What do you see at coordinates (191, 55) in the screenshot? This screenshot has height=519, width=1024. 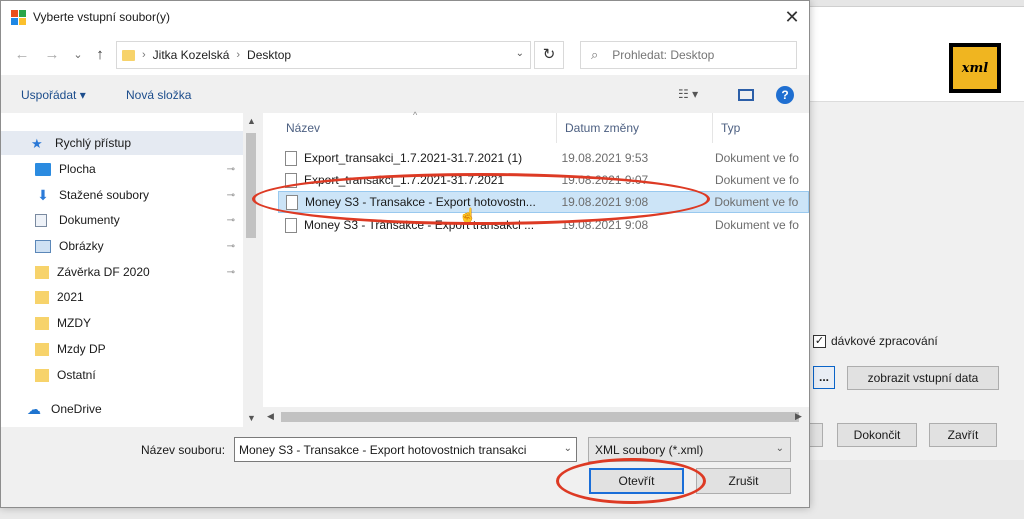 I see `breadcrumb-user: Jitka Kozelská` at bounding box center [191, 55].